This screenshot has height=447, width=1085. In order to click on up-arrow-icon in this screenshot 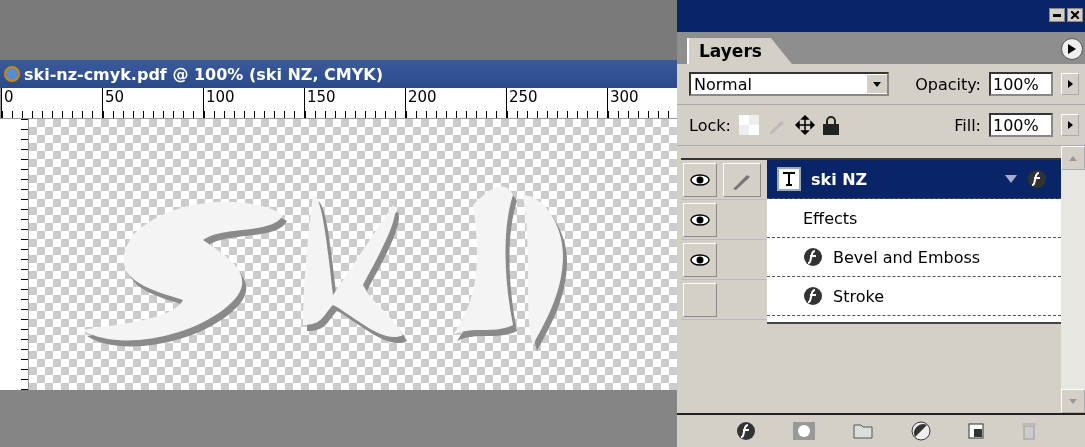, I will do `click(1073, 158)`.